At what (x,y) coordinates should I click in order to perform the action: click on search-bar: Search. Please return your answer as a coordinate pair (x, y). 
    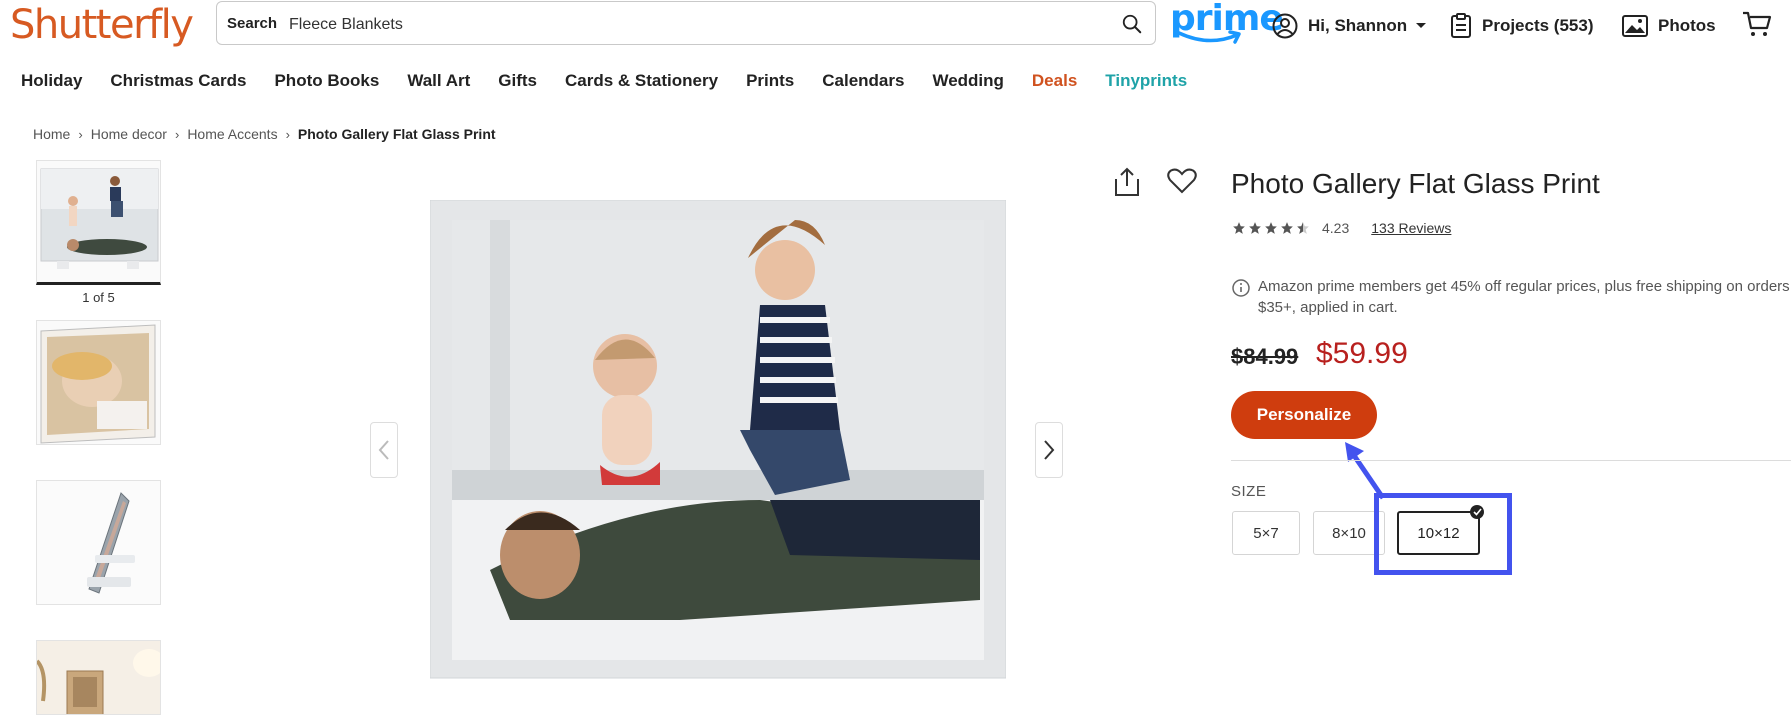
    Looking at the image, I should click on (686, 23).